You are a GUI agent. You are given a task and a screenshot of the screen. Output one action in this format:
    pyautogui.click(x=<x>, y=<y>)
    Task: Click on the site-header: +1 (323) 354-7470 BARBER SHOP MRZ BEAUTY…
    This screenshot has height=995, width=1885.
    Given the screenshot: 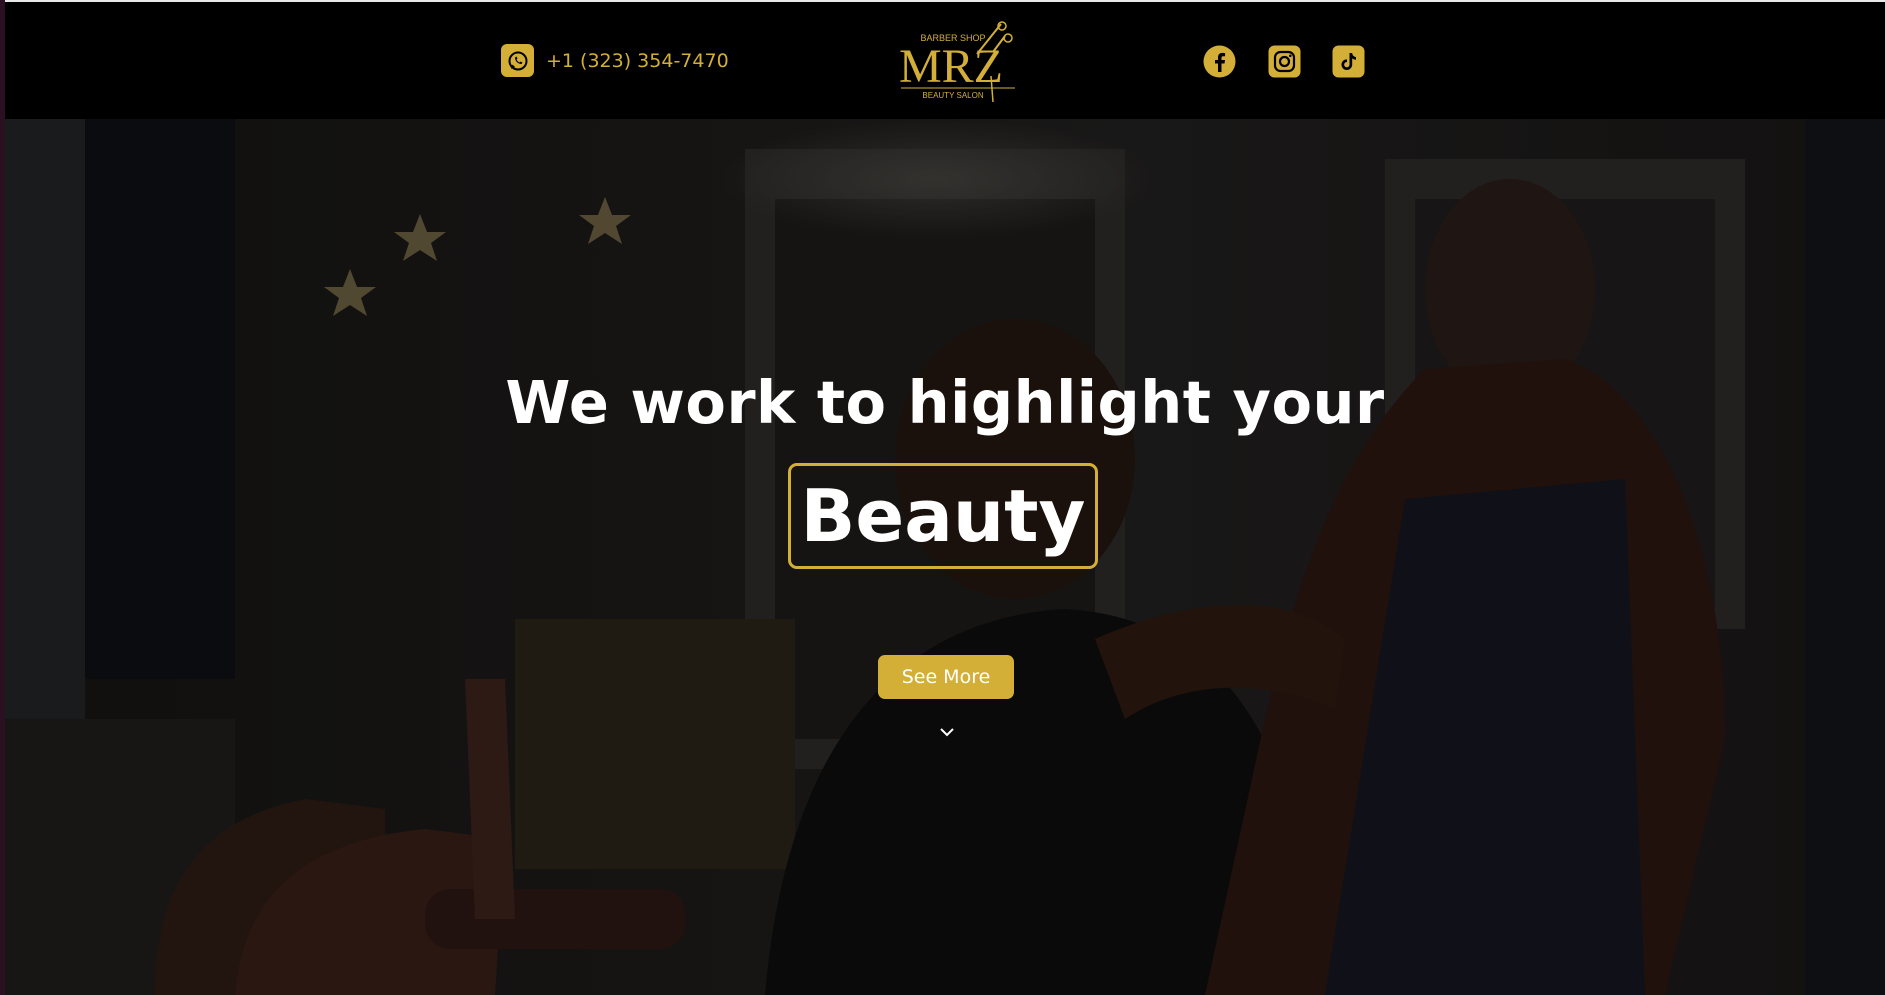 What is the action you would take?
    pyautogui.click(x=945, y=60)
    